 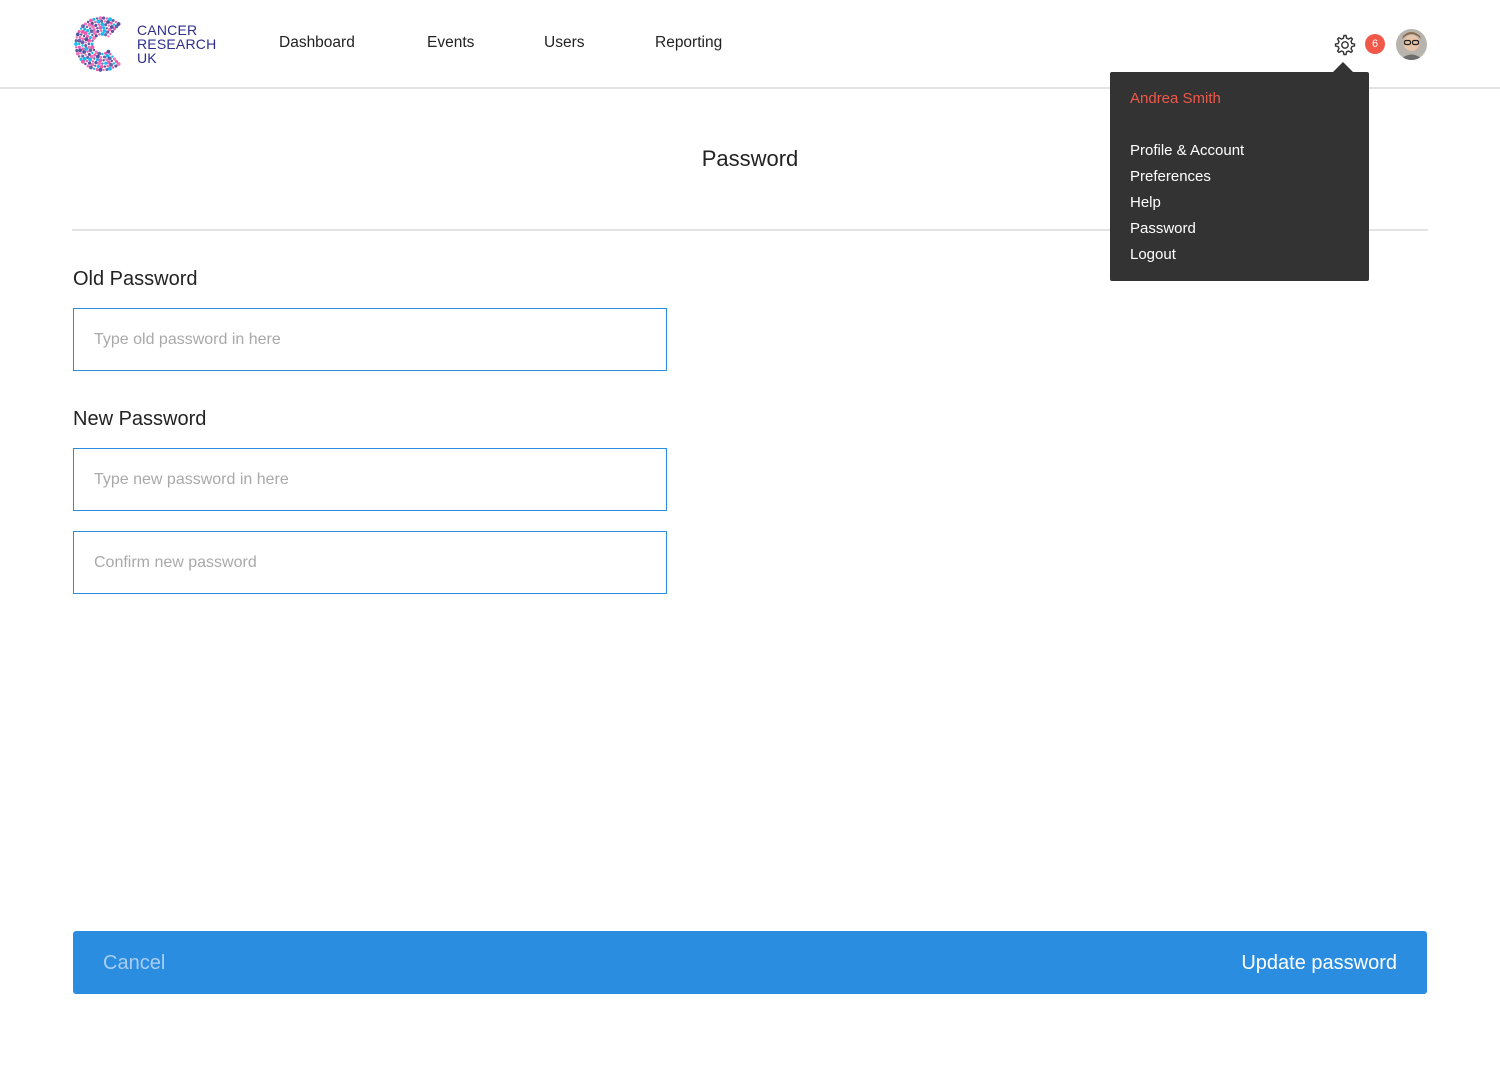 I want to click on menu-user-name: Andrea Smith, so click(x=1175, y=98).